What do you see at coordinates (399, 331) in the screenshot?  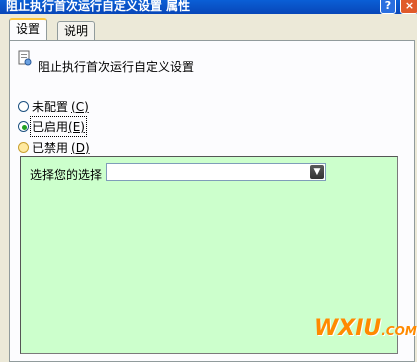 I see `watermark-suffix: .COM` at bounding box center [399, 331].